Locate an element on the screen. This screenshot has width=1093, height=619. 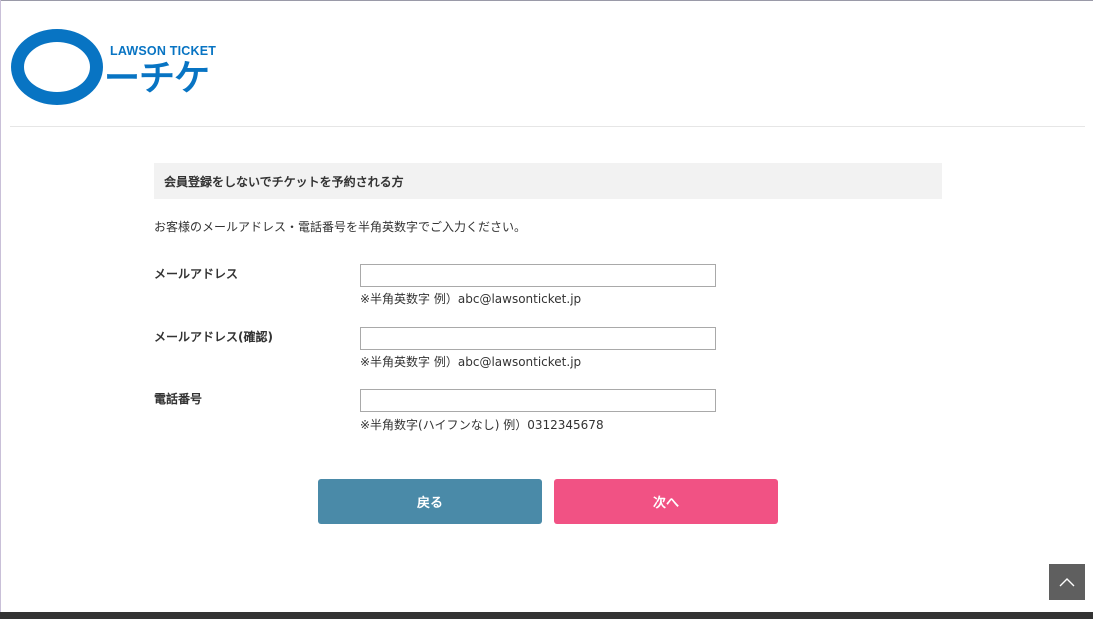
section-heading: 会員登録をしないでチケットを予約される方 is located at coordinates (548, 181).